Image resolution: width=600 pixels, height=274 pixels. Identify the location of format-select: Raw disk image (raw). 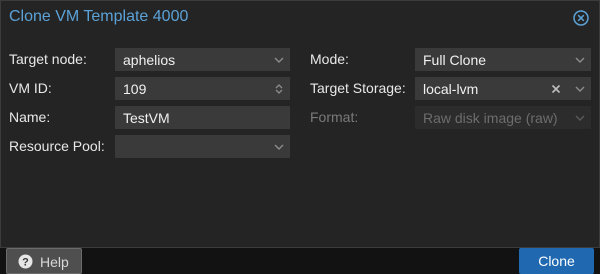
(503, 117).